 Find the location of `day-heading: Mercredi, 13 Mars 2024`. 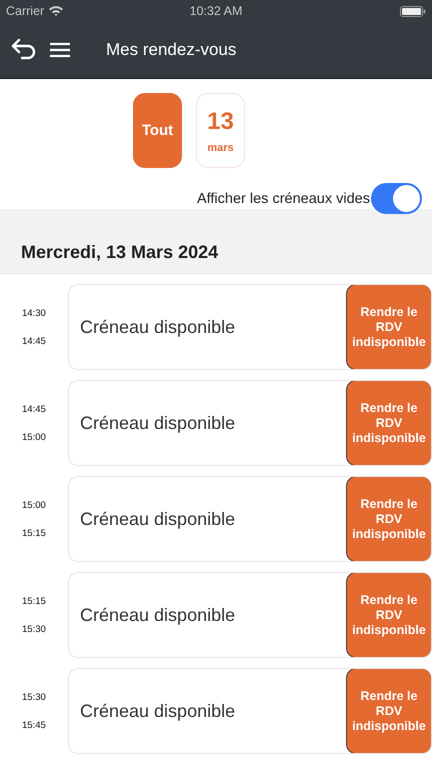

day-heading: Mercredi, 13 Mars 2024 is located at coordinates (119, 252).